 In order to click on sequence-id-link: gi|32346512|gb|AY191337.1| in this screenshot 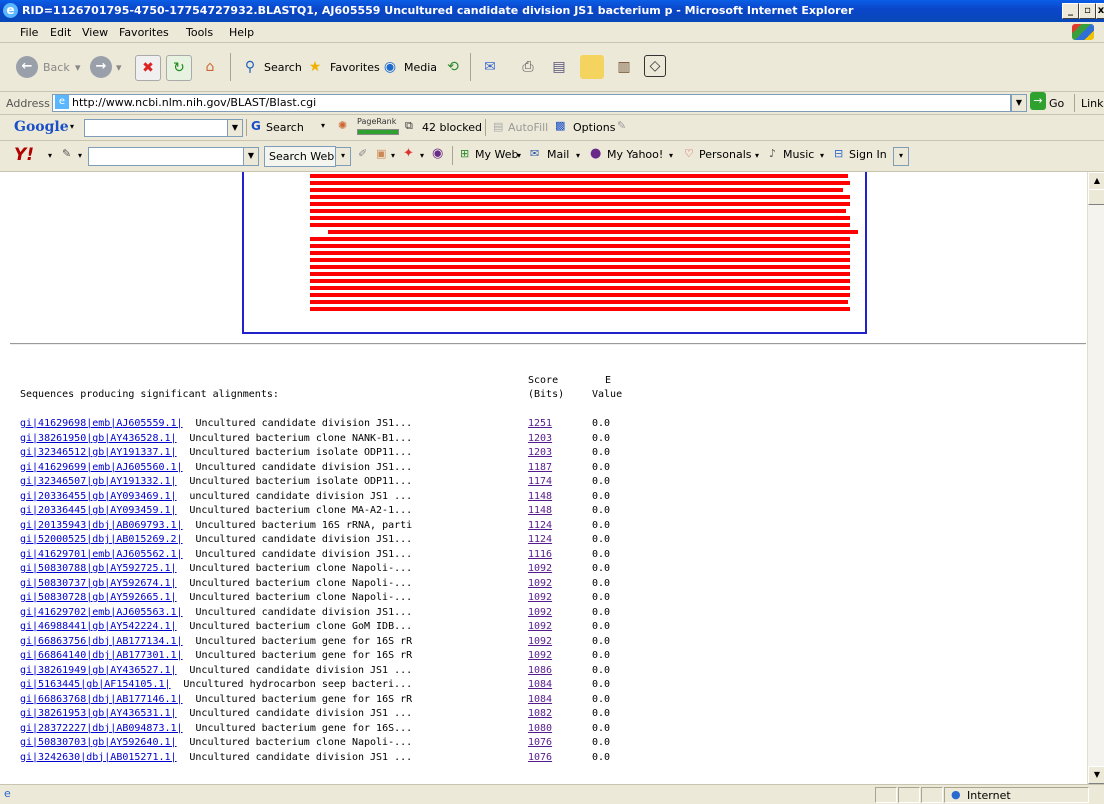, I will do `click(98, 452)`.